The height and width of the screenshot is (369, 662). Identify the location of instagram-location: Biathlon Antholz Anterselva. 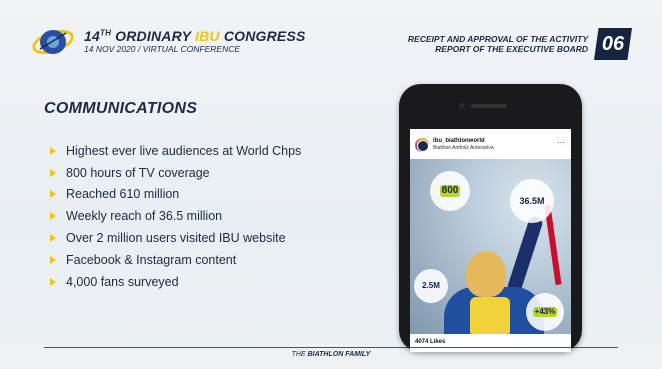
(463, 148).